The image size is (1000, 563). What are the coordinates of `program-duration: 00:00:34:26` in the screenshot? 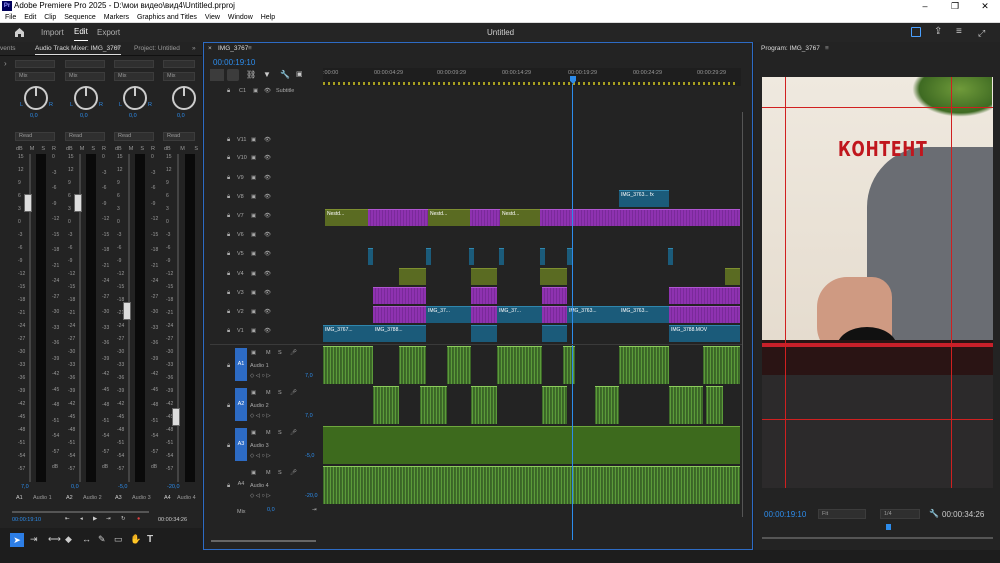 It's located at (963, 514).